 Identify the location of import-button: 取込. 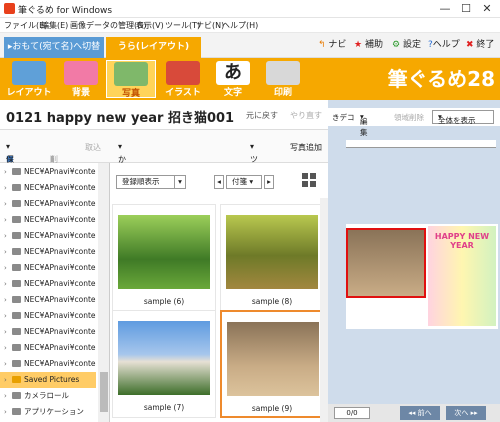
(93, 147).